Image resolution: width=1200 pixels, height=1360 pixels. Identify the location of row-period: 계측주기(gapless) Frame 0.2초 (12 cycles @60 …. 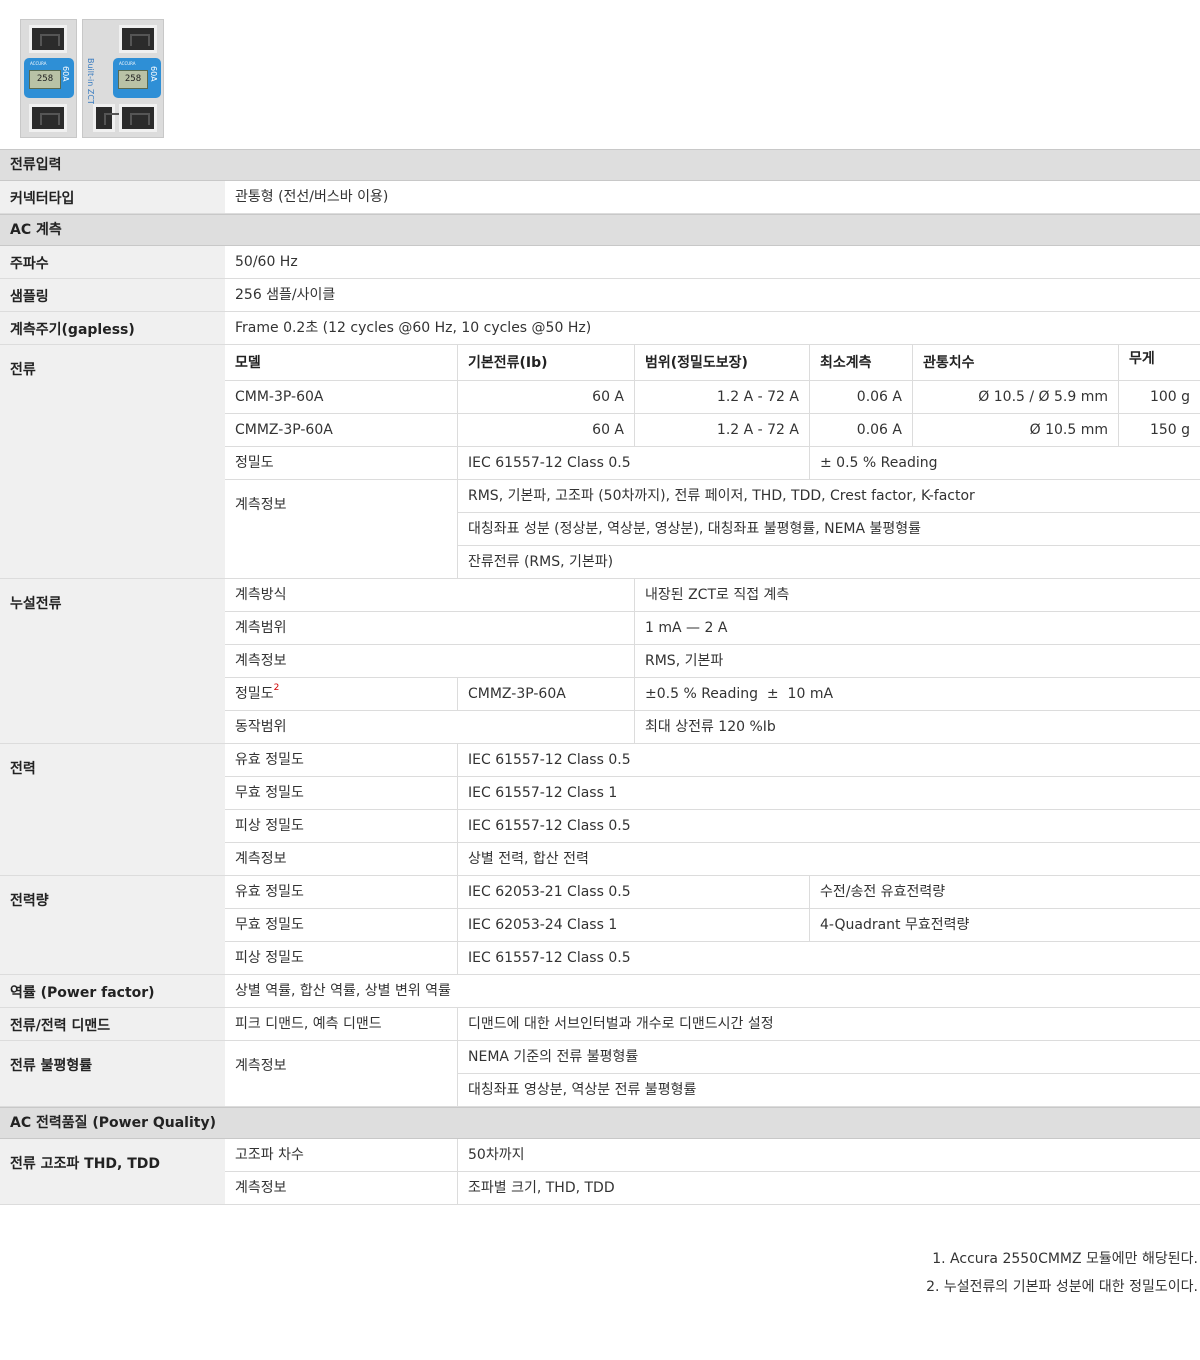
(600, 328).